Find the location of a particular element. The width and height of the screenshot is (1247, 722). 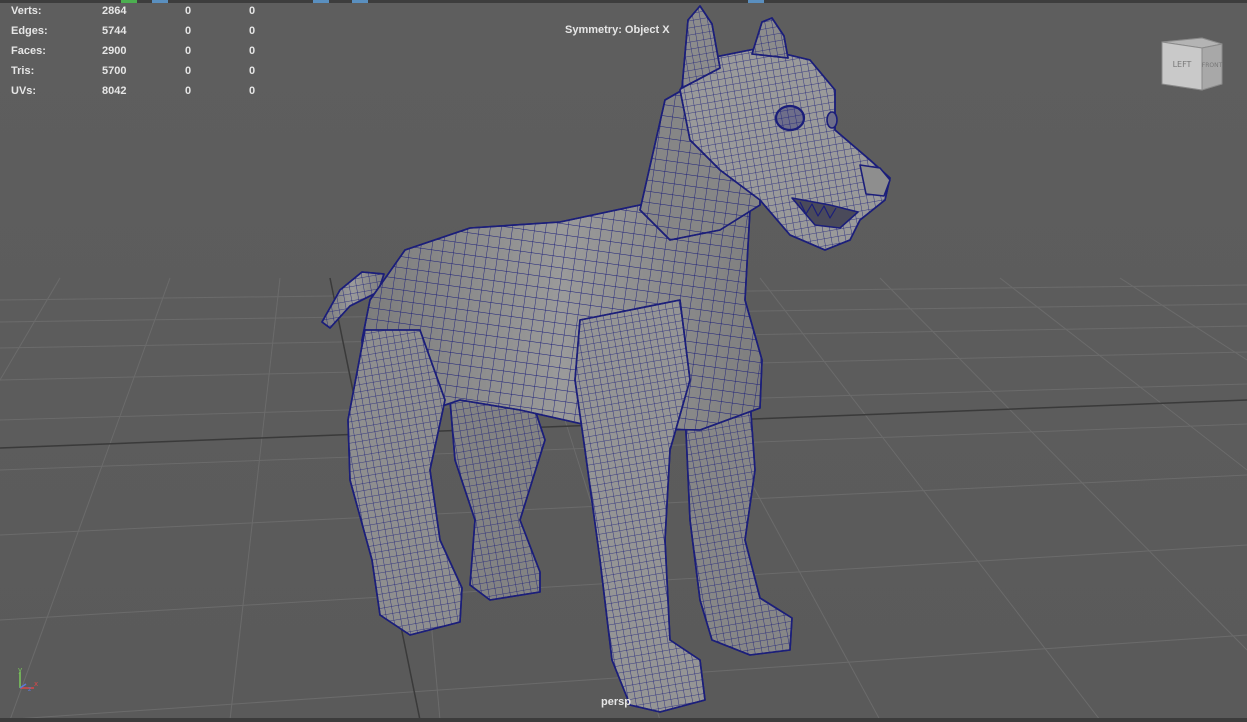

view-cube-icon: LEFT FRONT is located at coordinates (1192, 64).